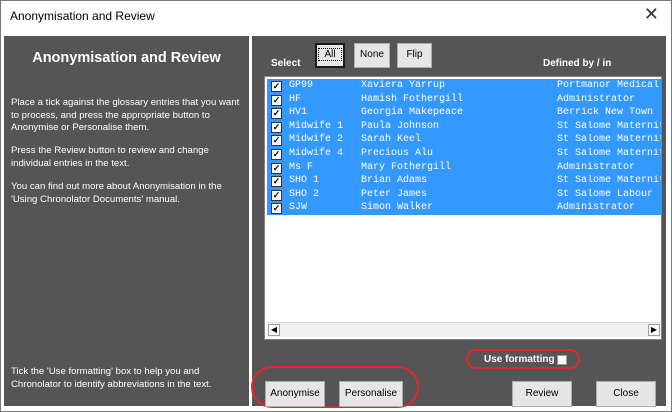 Image resolution: width=672 pixels, height=412 pixels. What do you see at coordinates (626, 394) in the screenshot?
I see `close-button: Close` at bounding box center [626, 394].